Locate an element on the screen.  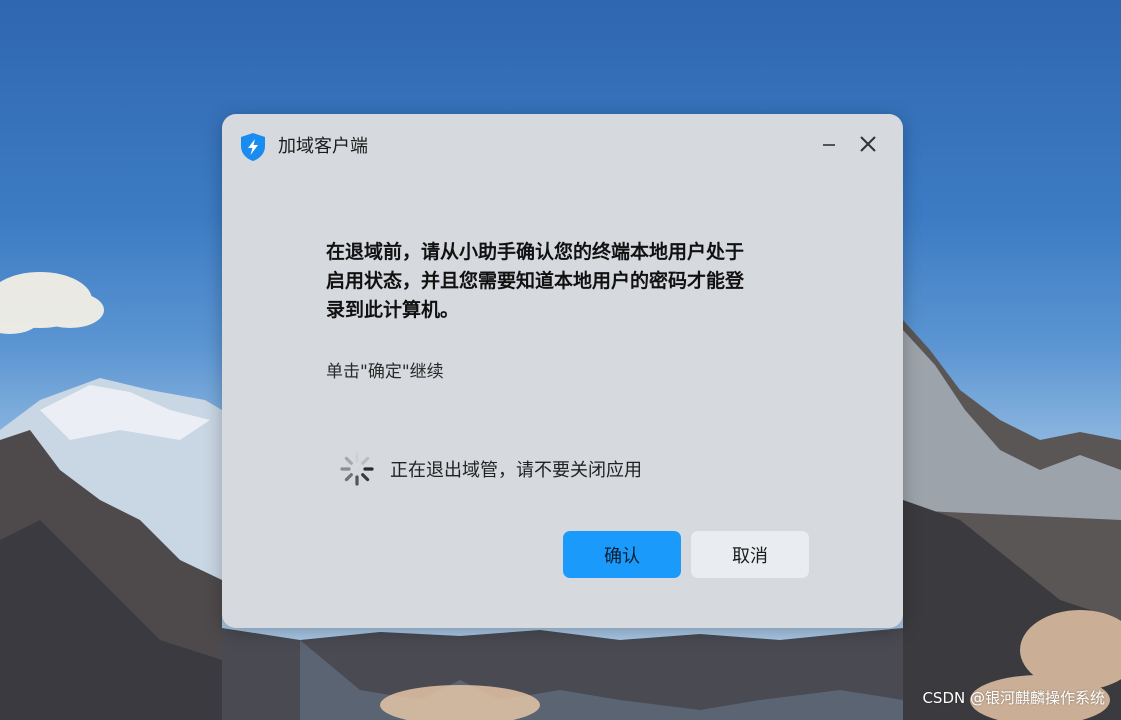
minimize-icon is located at coordinates (829, 146).